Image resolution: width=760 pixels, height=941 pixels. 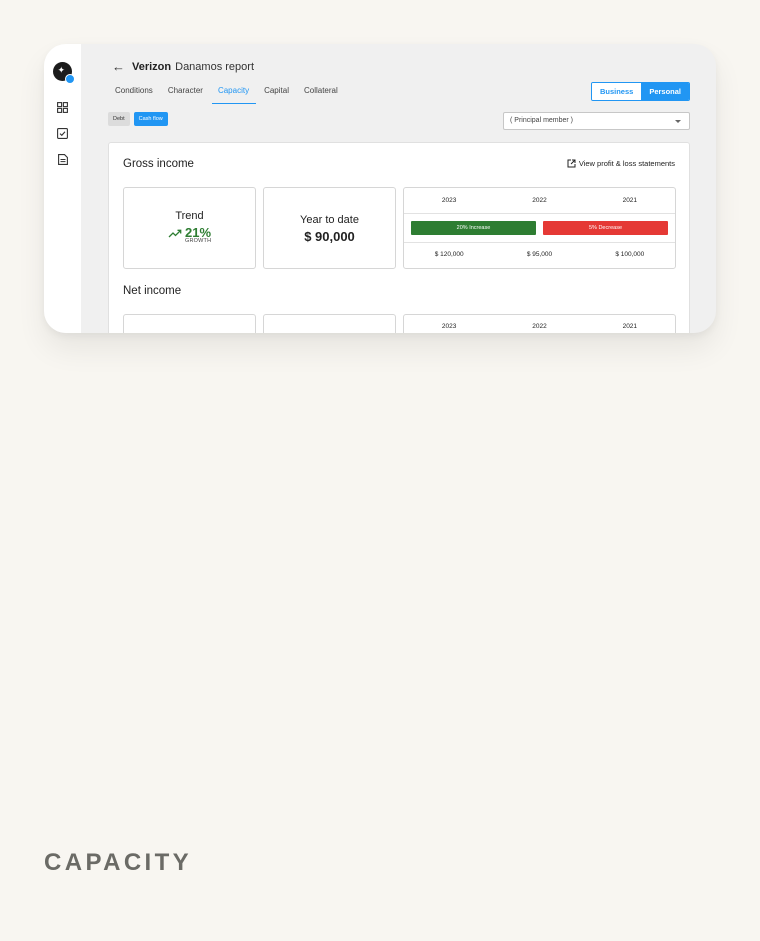 What do you see at coordinates (280, 93) in the screenshot?
I see `tab-capital: Capital` at bounding box center [280, 93].